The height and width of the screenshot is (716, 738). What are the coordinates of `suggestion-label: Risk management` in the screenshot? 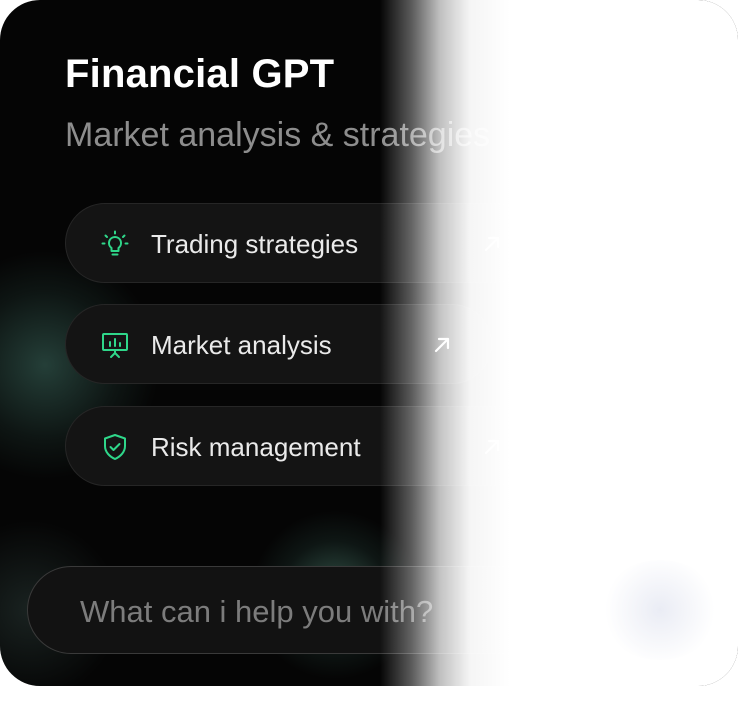 It's located at (256, 447).